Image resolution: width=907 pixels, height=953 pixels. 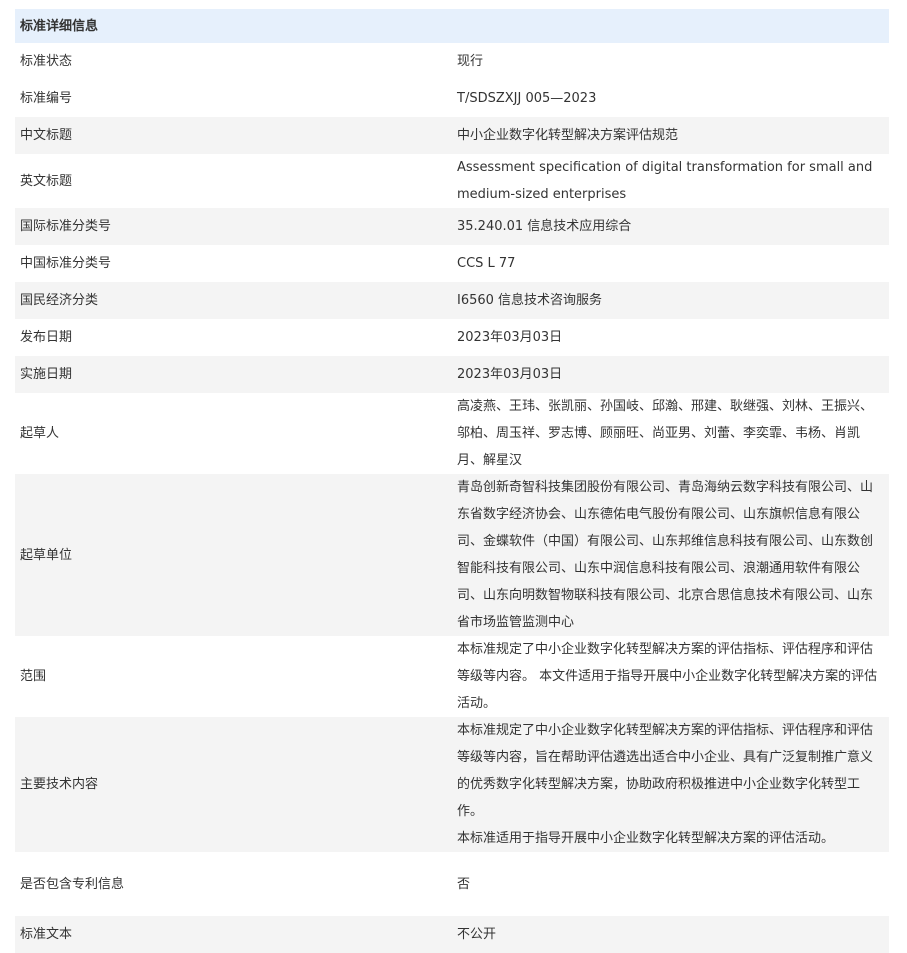 I want to click on row-value: 现行, so click(x=470, y=61).